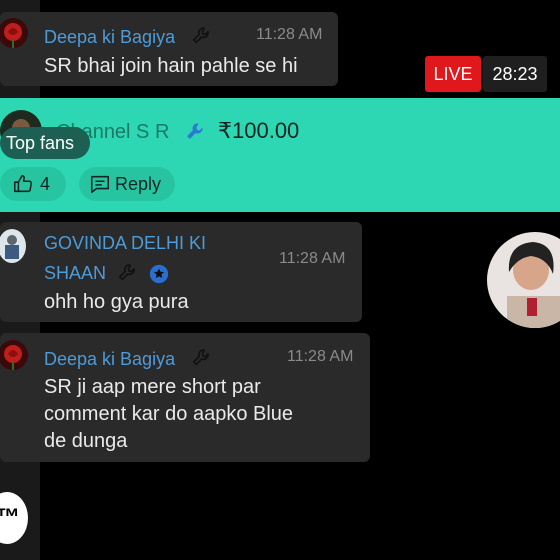  Describe the element at coordinates (100, 184) in the screenshot. I see `reply-icon` at that location.